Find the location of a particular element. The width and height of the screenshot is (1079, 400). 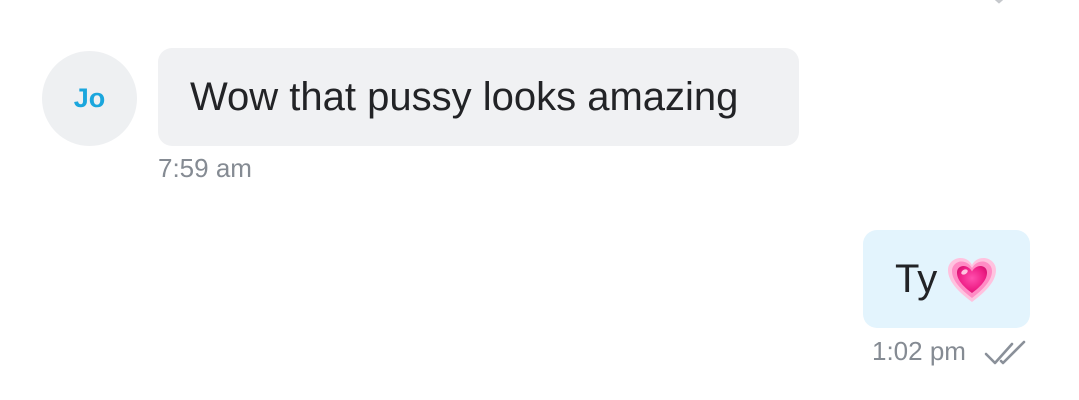

avatar: Jo is located at coordinates (89, 98).